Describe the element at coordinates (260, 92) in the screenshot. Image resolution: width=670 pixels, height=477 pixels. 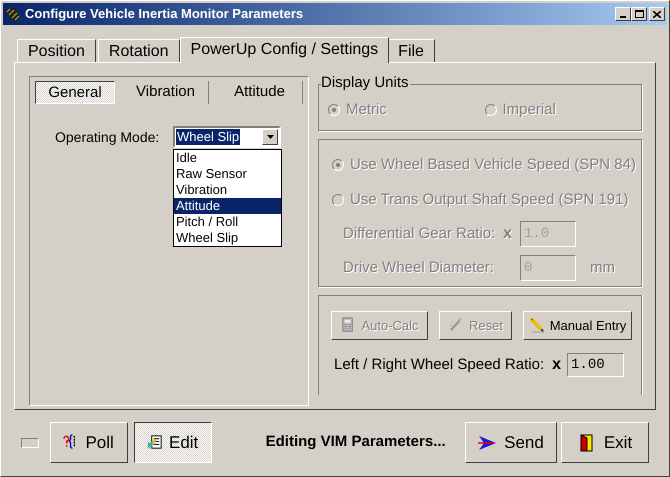
I see `sub-tab: Attitude` at that location.